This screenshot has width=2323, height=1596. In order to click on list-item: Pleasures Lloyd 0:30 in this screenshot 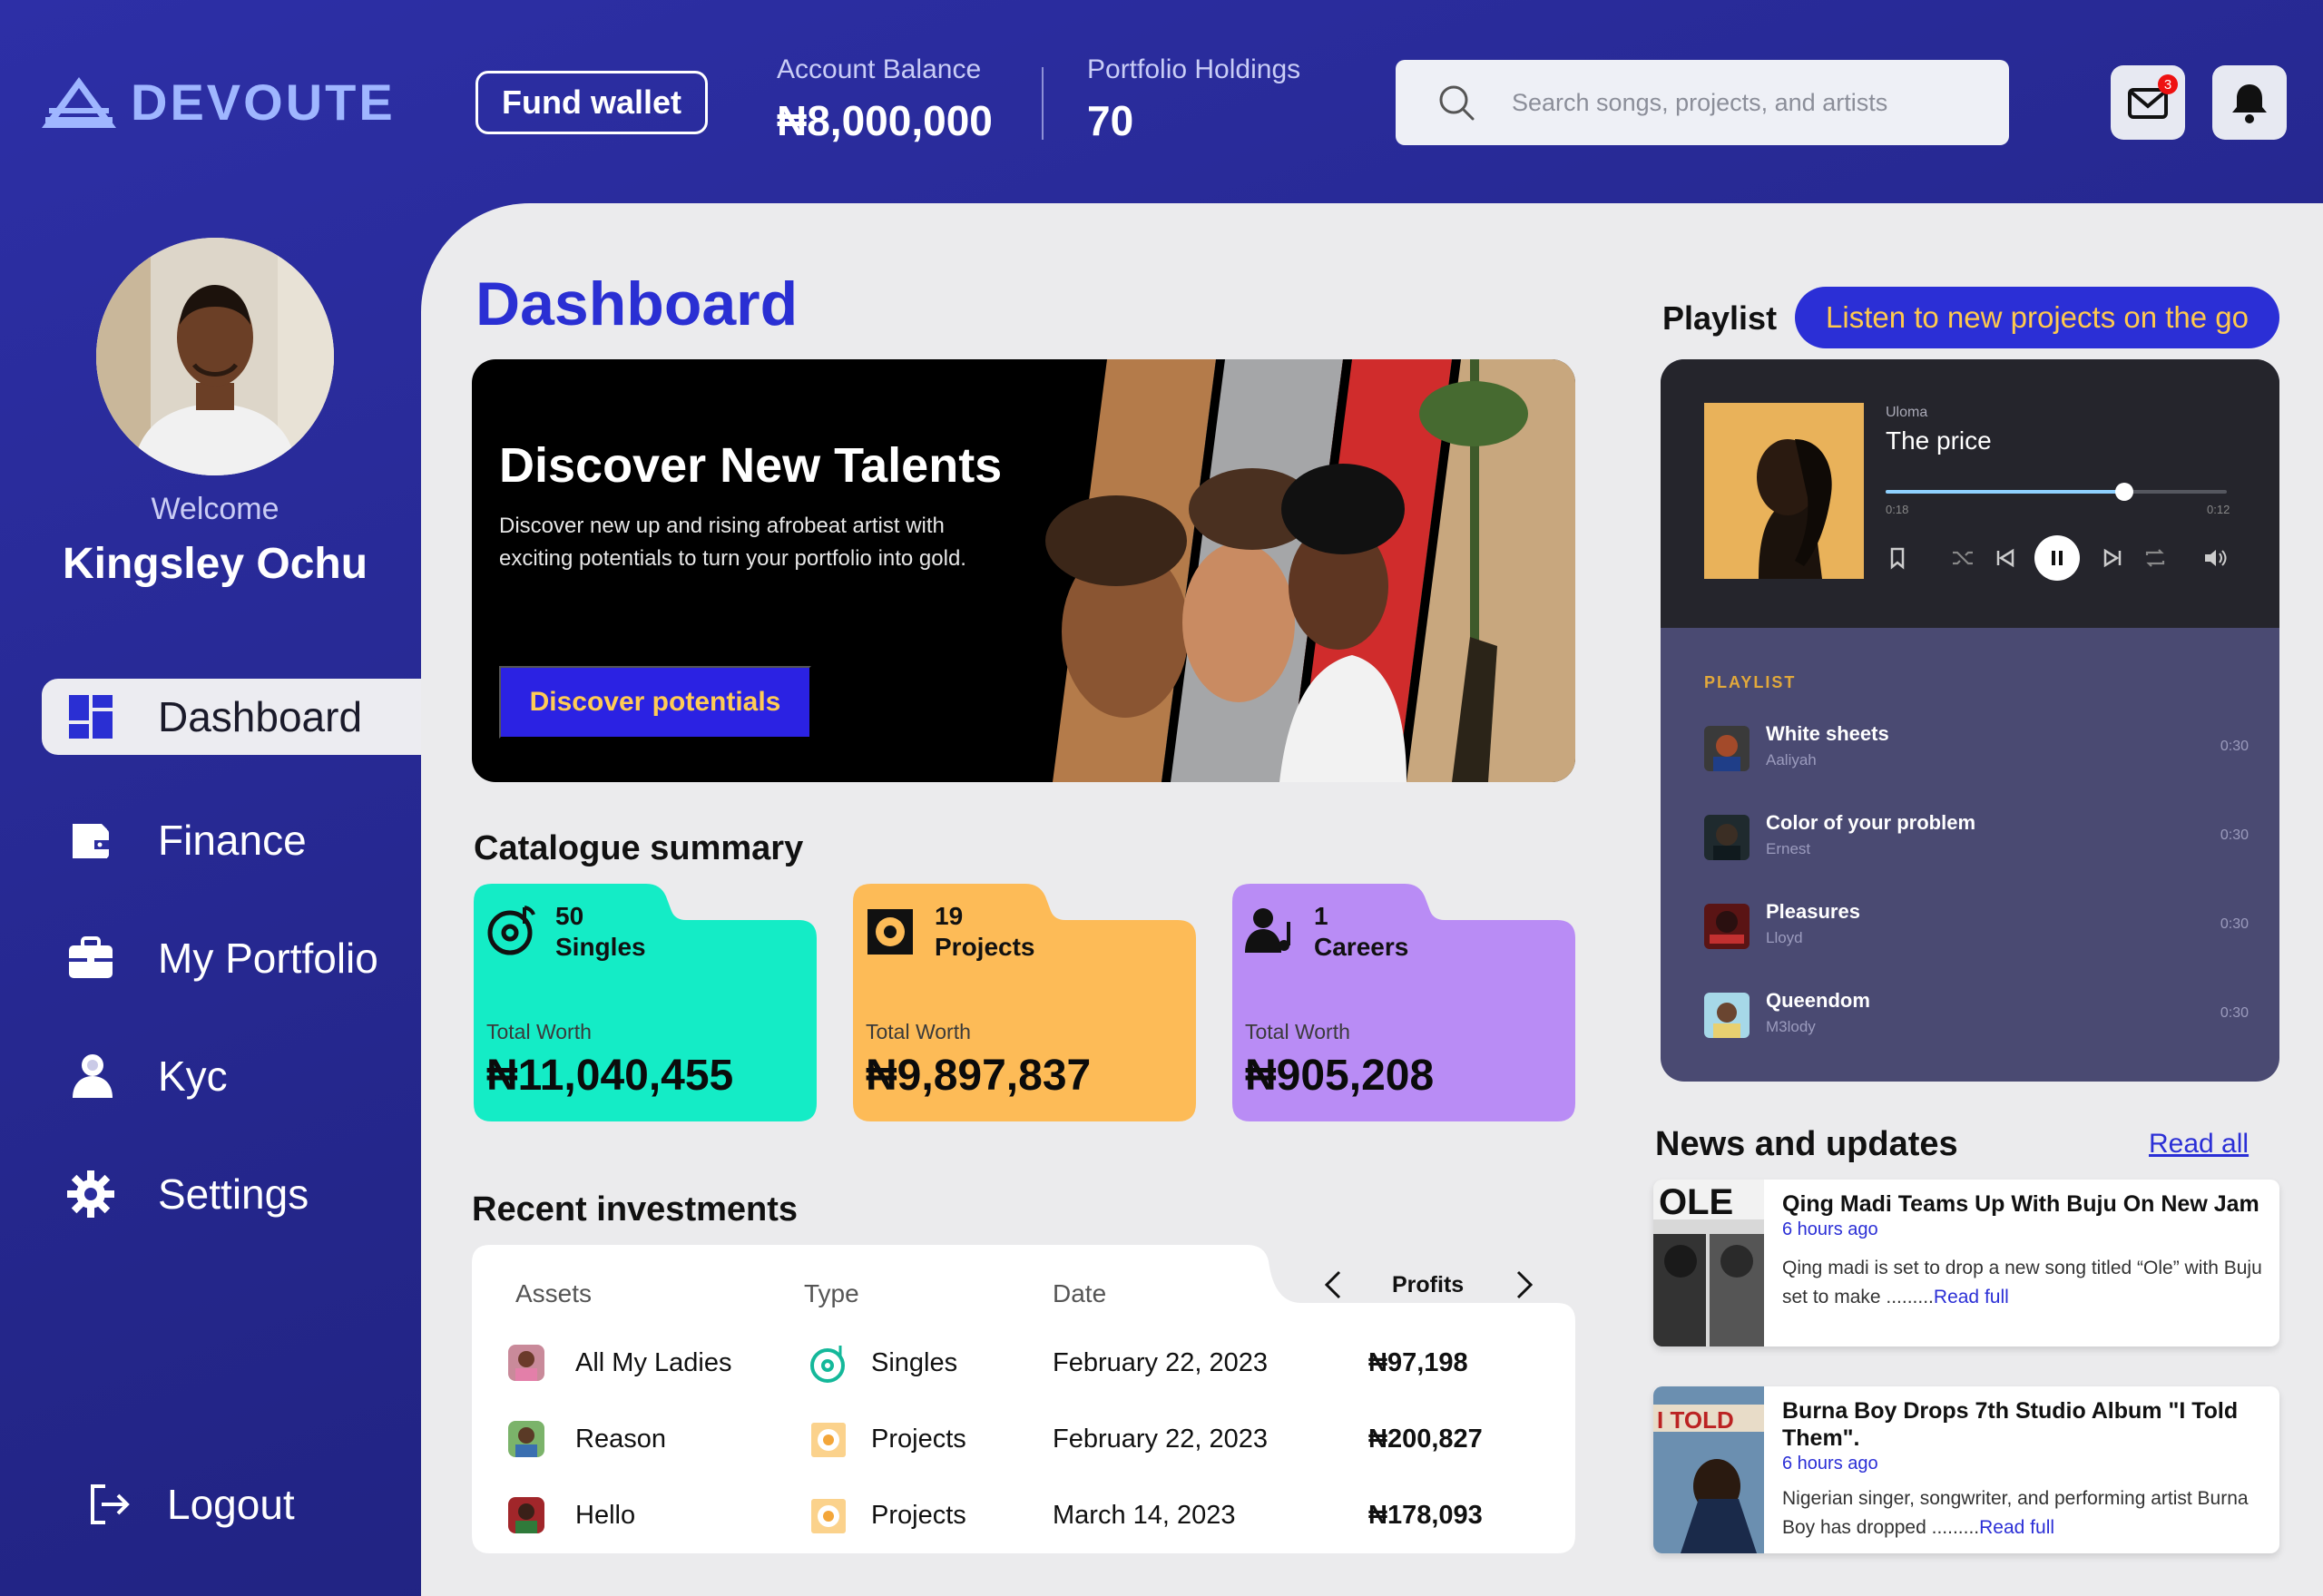, I will do `click(1977, 932)`.